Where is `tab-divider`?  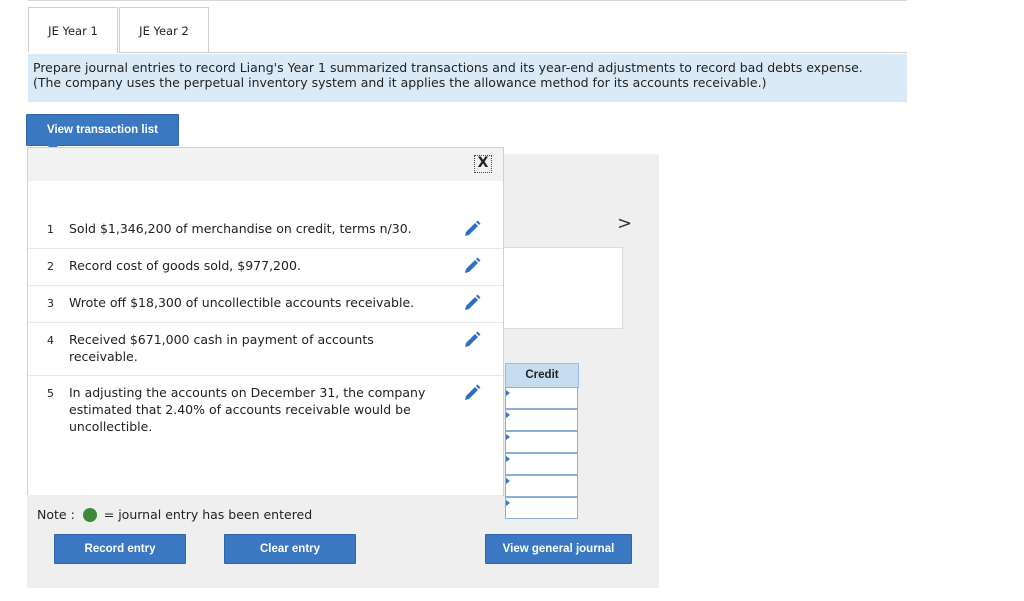 tab-divider is located at coordinates (512, 52).